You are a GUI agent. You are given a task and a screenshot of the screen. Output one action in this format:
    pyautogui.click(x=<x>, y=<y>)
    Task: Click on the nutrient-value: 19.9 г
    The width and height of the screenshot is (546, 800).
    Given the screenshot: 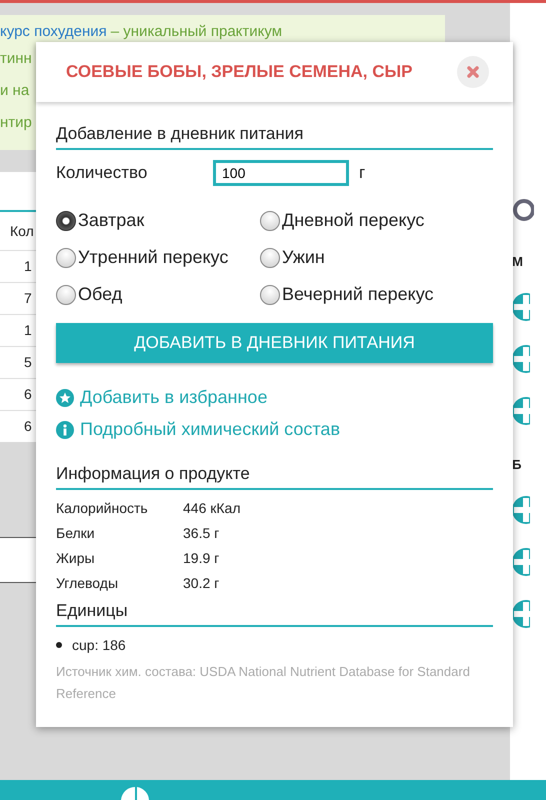 What is the action you would take?
    pyautogui.click(x=201, y=558)
    